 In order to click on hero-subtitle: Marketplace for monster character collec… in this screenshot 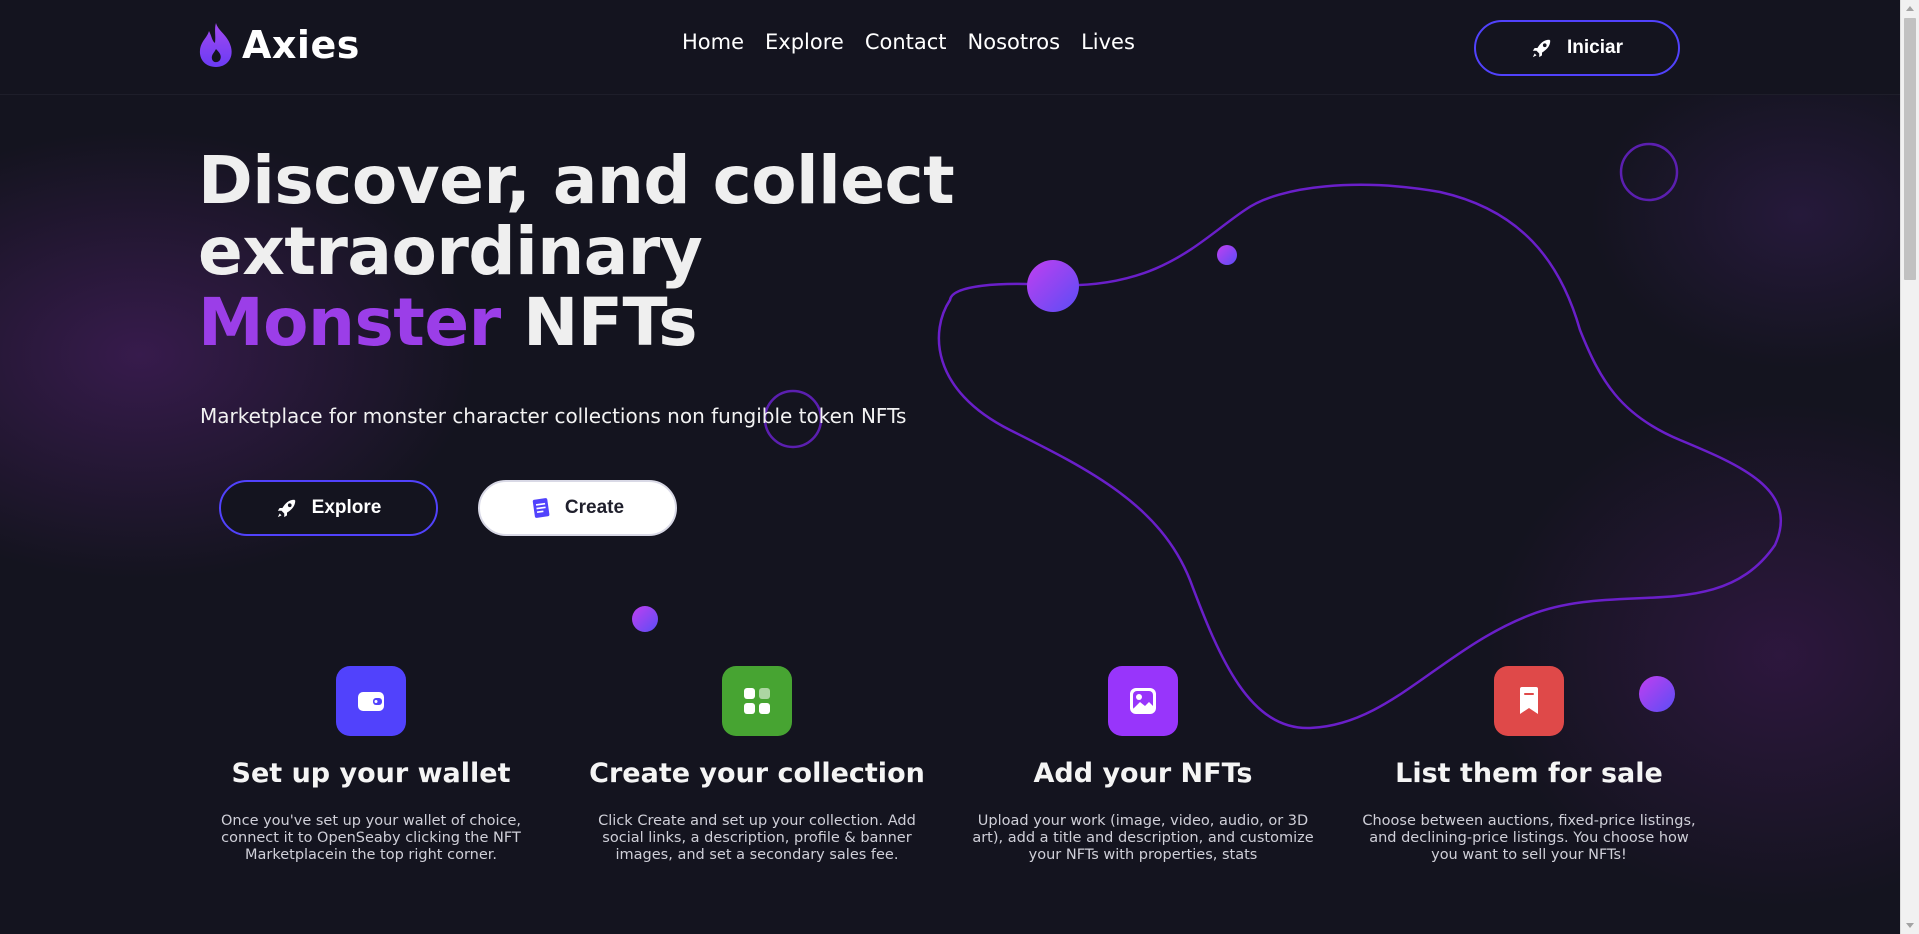, I will do `click(553, 416)`.